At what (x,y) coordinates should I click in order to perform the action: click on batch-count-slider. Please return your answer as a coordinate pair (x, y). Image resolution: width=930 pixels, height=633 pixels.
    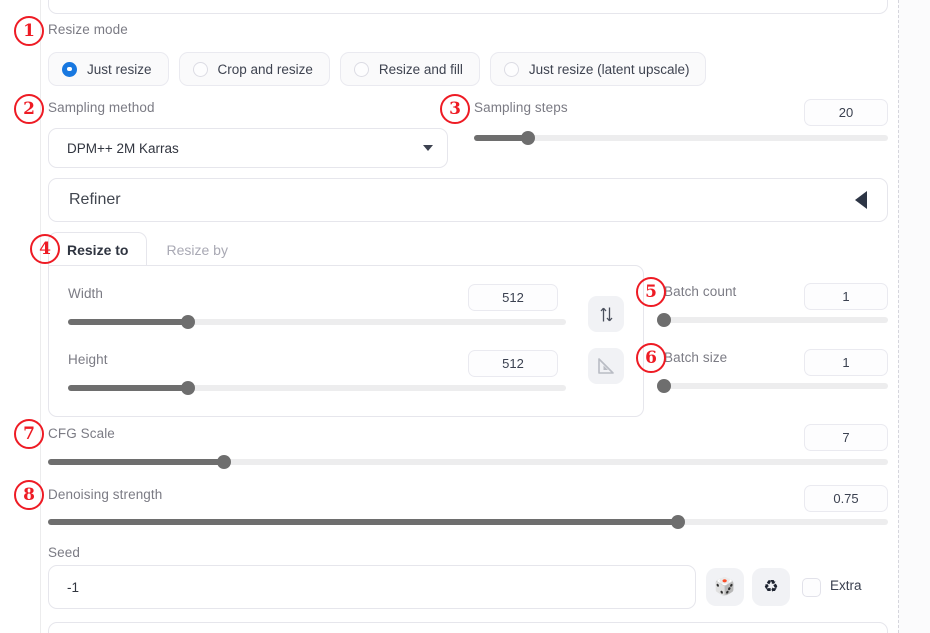
    Looking at the image, I should click on (772, 320).